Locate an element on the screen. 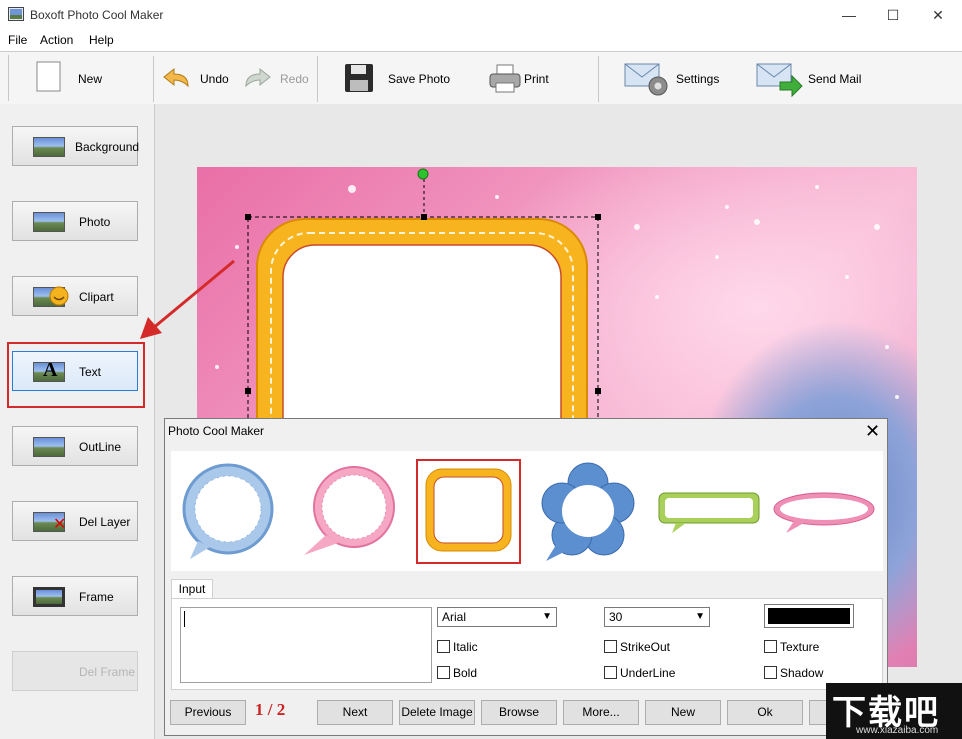 This screenshot has width=962, height=739. floppy-disk-icon is located at coordinates (359, 78).